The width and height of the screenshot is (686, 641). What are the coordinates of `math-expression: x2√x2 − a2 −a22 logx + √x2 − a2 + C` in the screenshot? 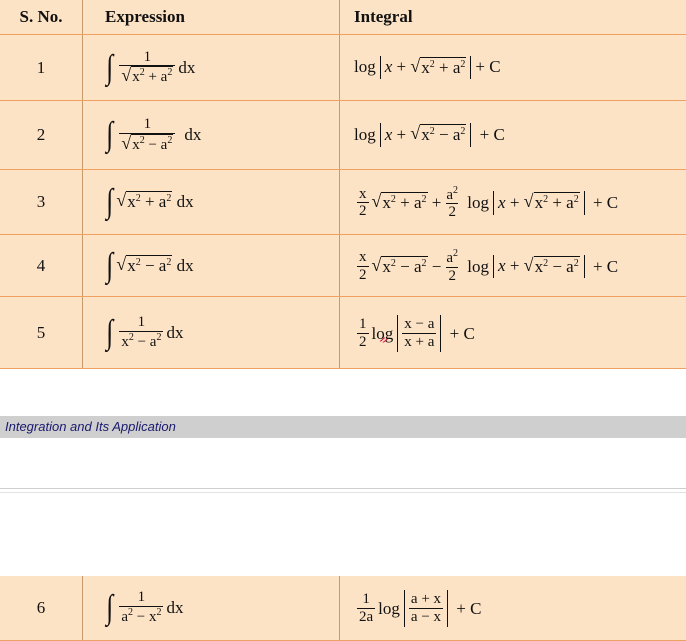 It's located at (486, 266).